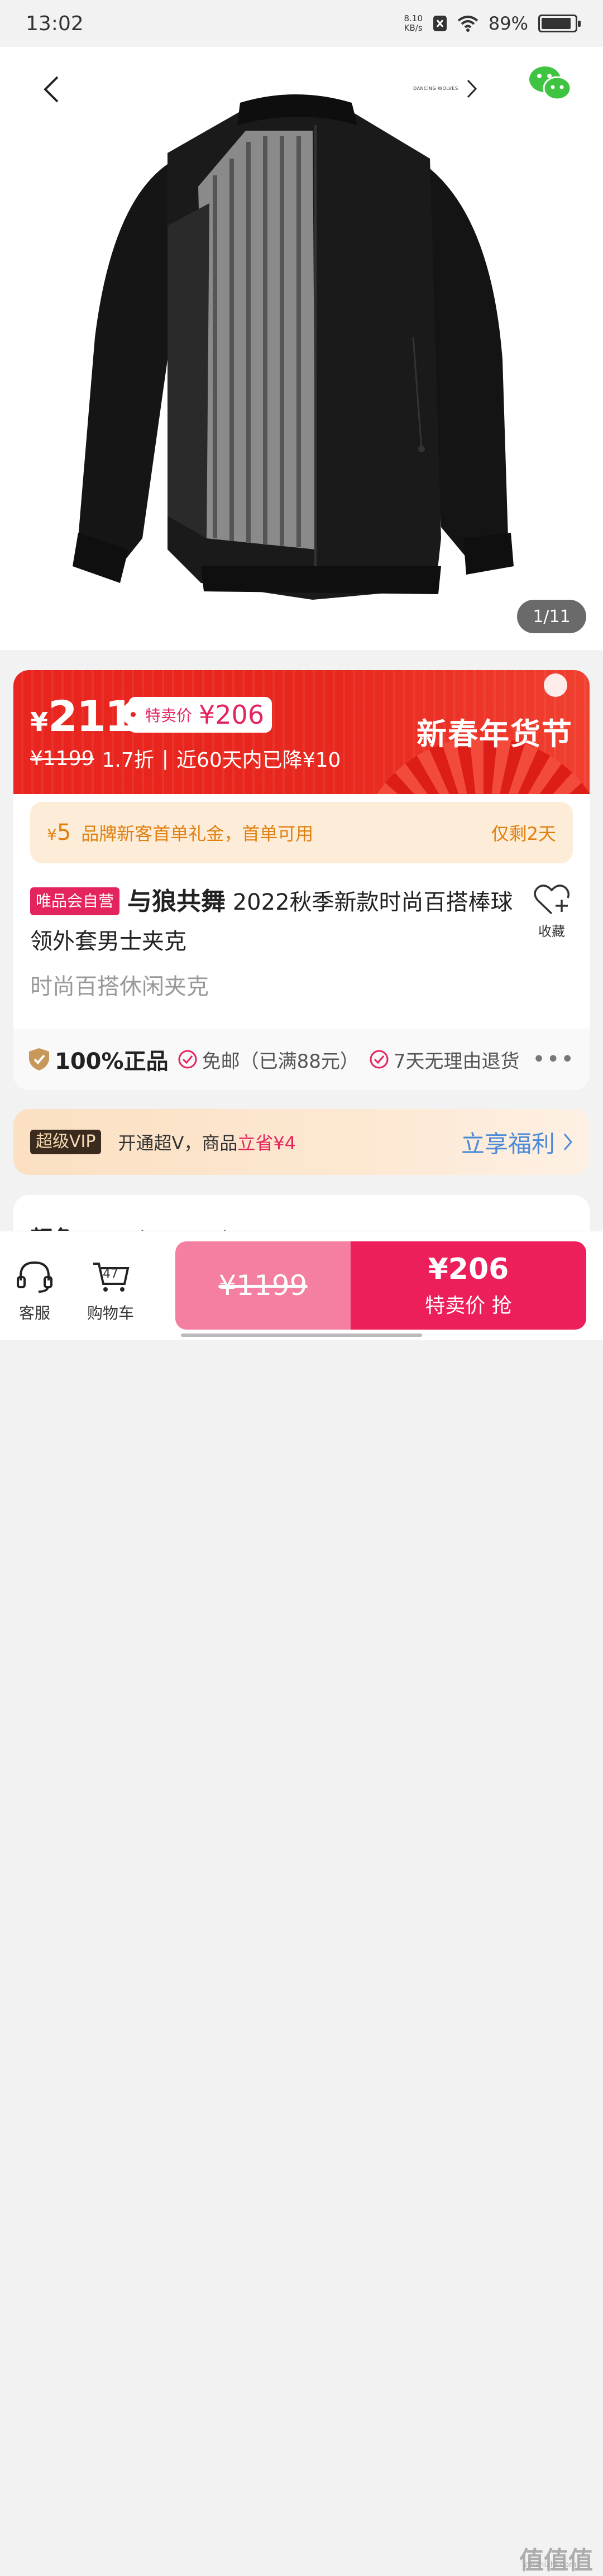  I want to click on coin-decoration, so click(555, 685).